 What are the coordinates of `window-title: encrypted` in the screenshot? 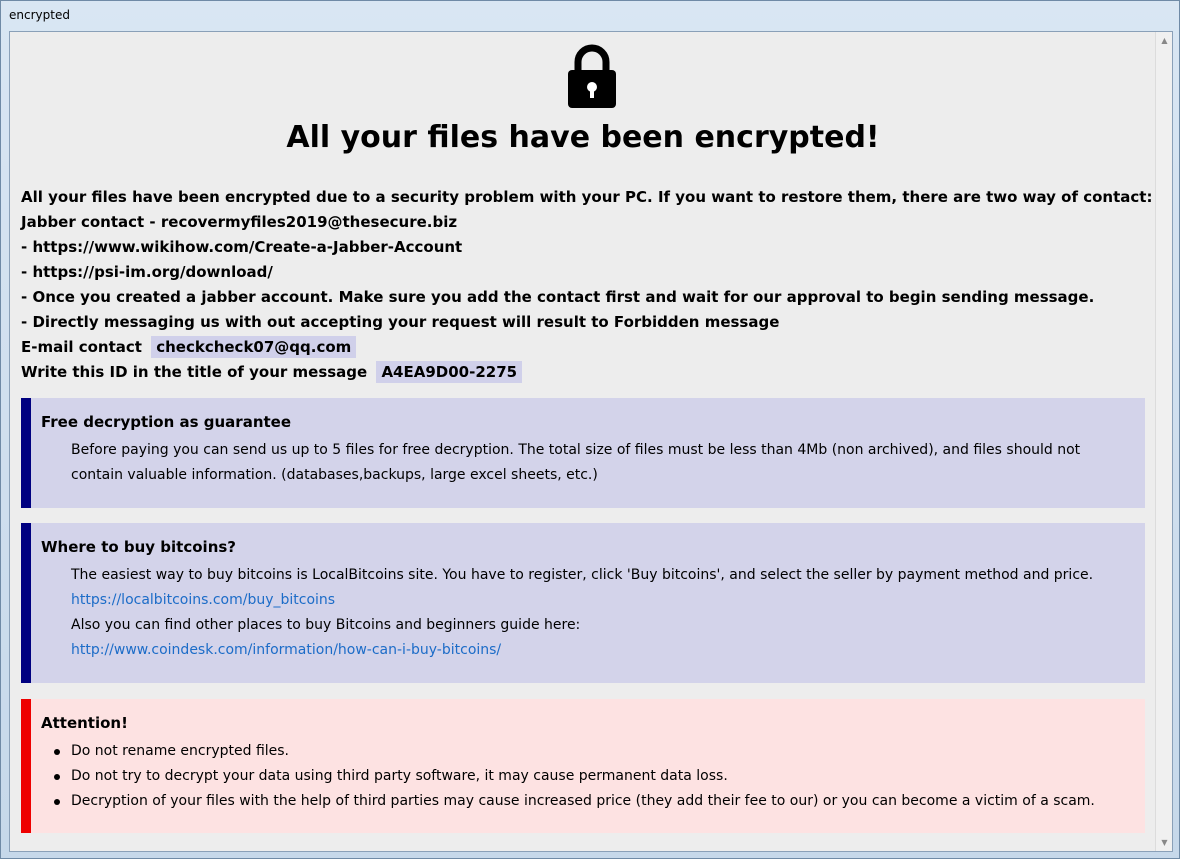 It's located at (39, 15).